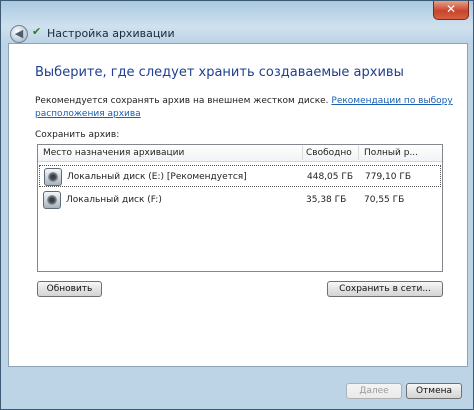 The image size is (474, 410). I want to click on close-icon: ✕, so click(451, 10).